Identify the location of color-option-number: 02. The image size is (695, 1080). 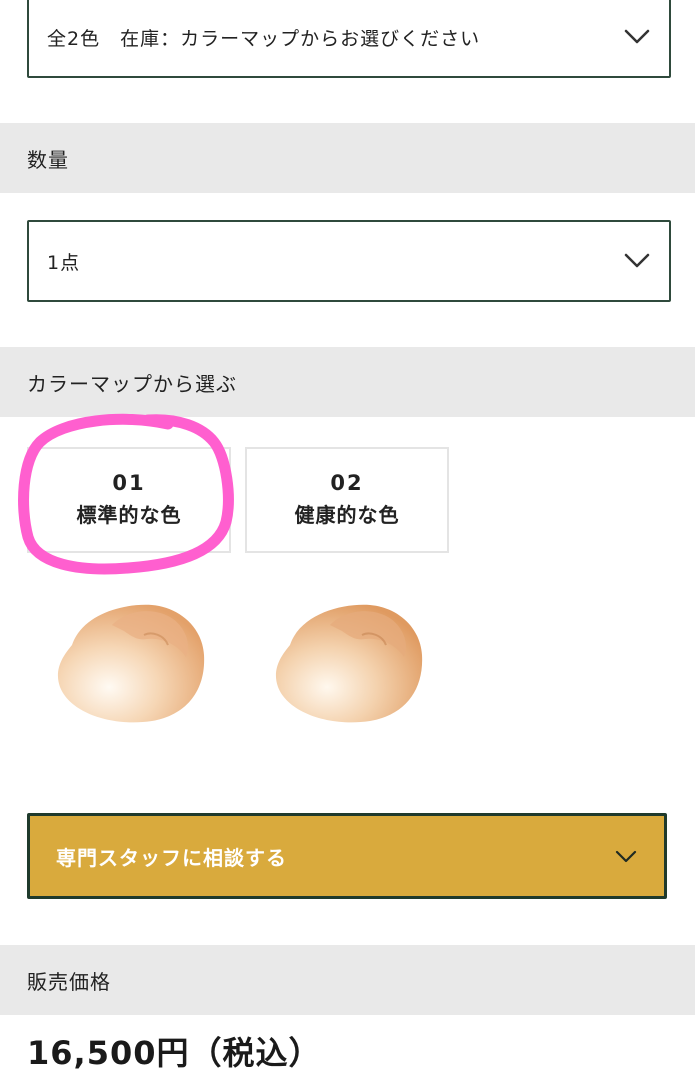
(347, 483).